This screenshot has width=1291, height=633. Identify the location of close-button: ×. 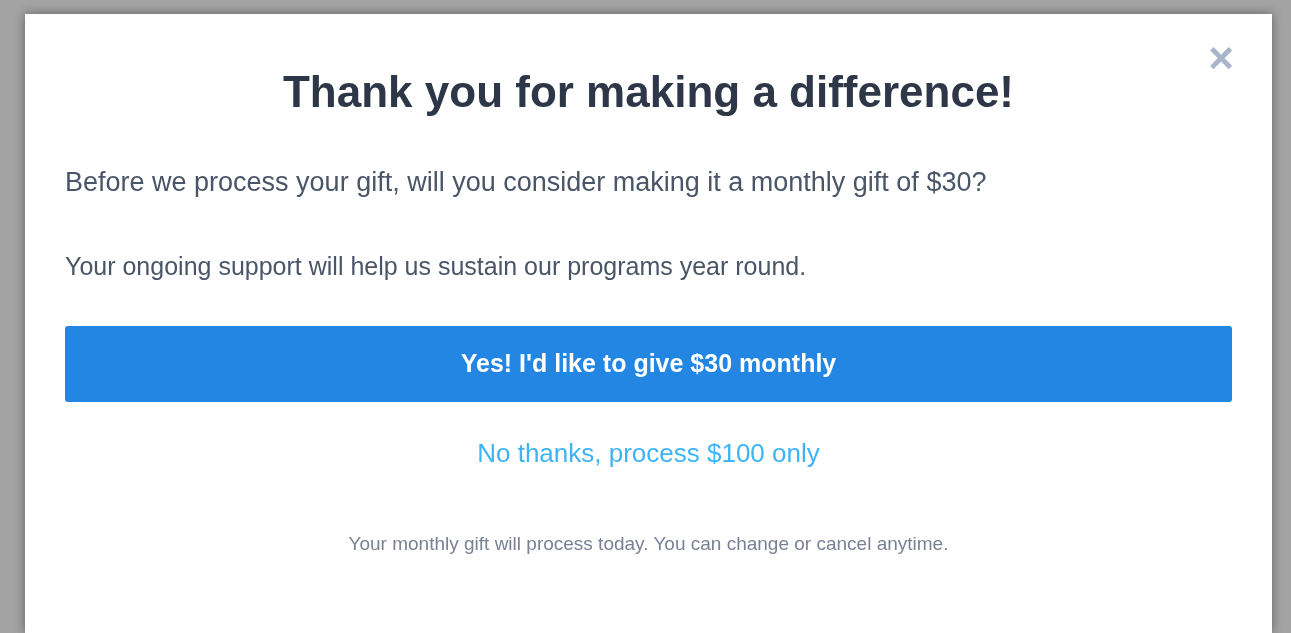
(1221, 58).